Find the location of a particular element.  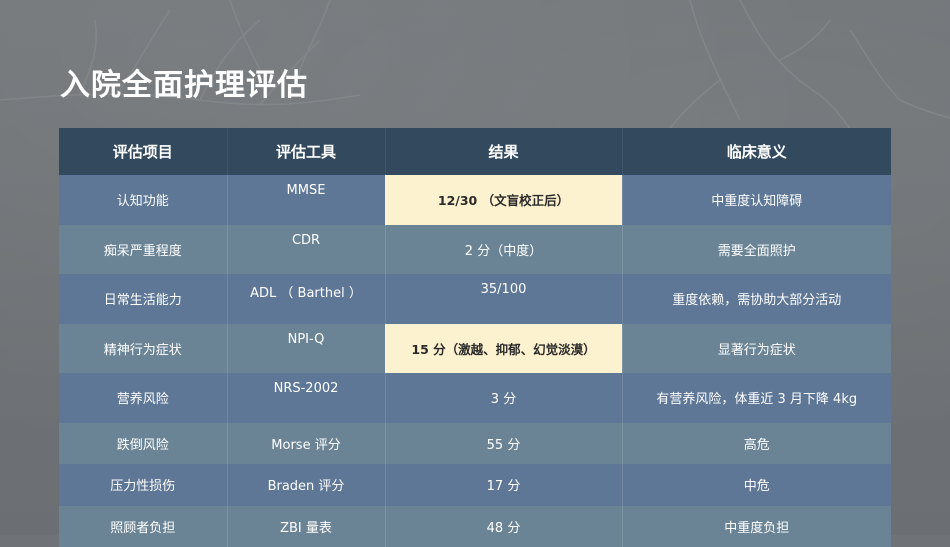

cell-item: 日常生活能力 is located at coordinates (143, 299).